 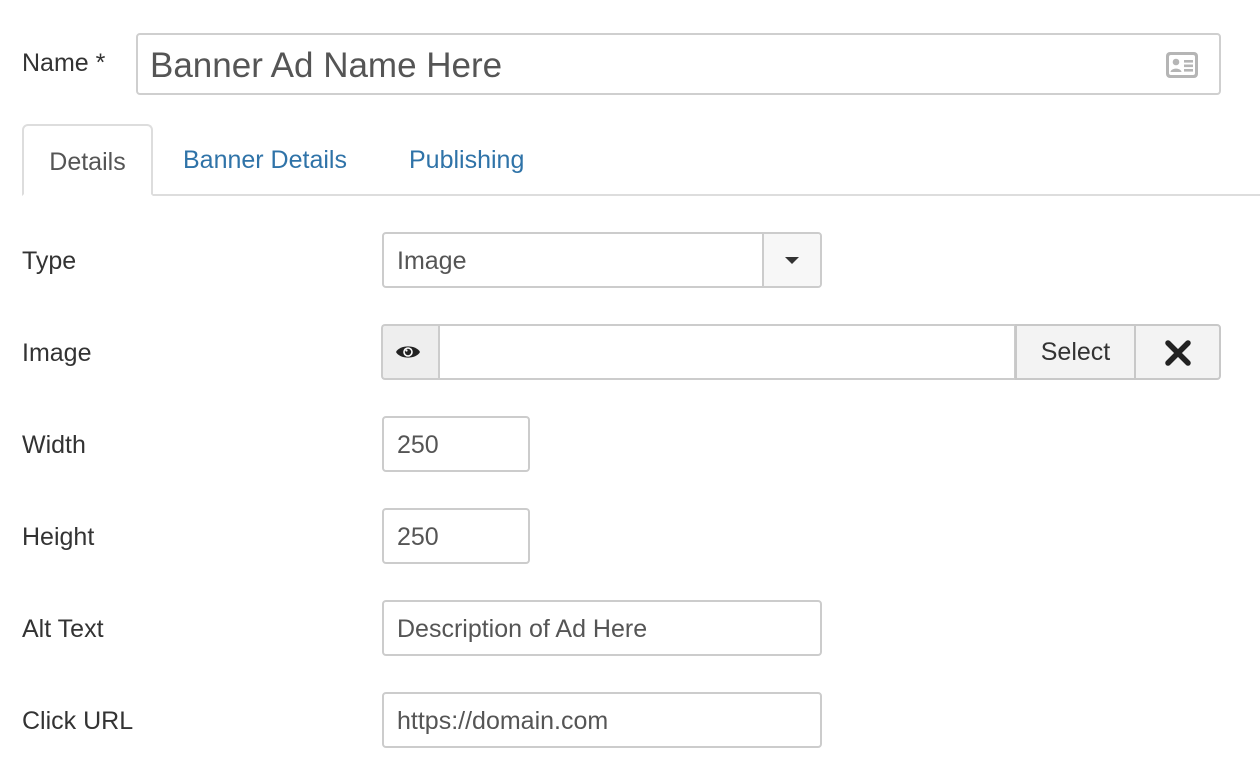 What do you see at coordinates (456, 444) in the screenshot?
I see `width-input: 250` at bounding box center [456, 444].